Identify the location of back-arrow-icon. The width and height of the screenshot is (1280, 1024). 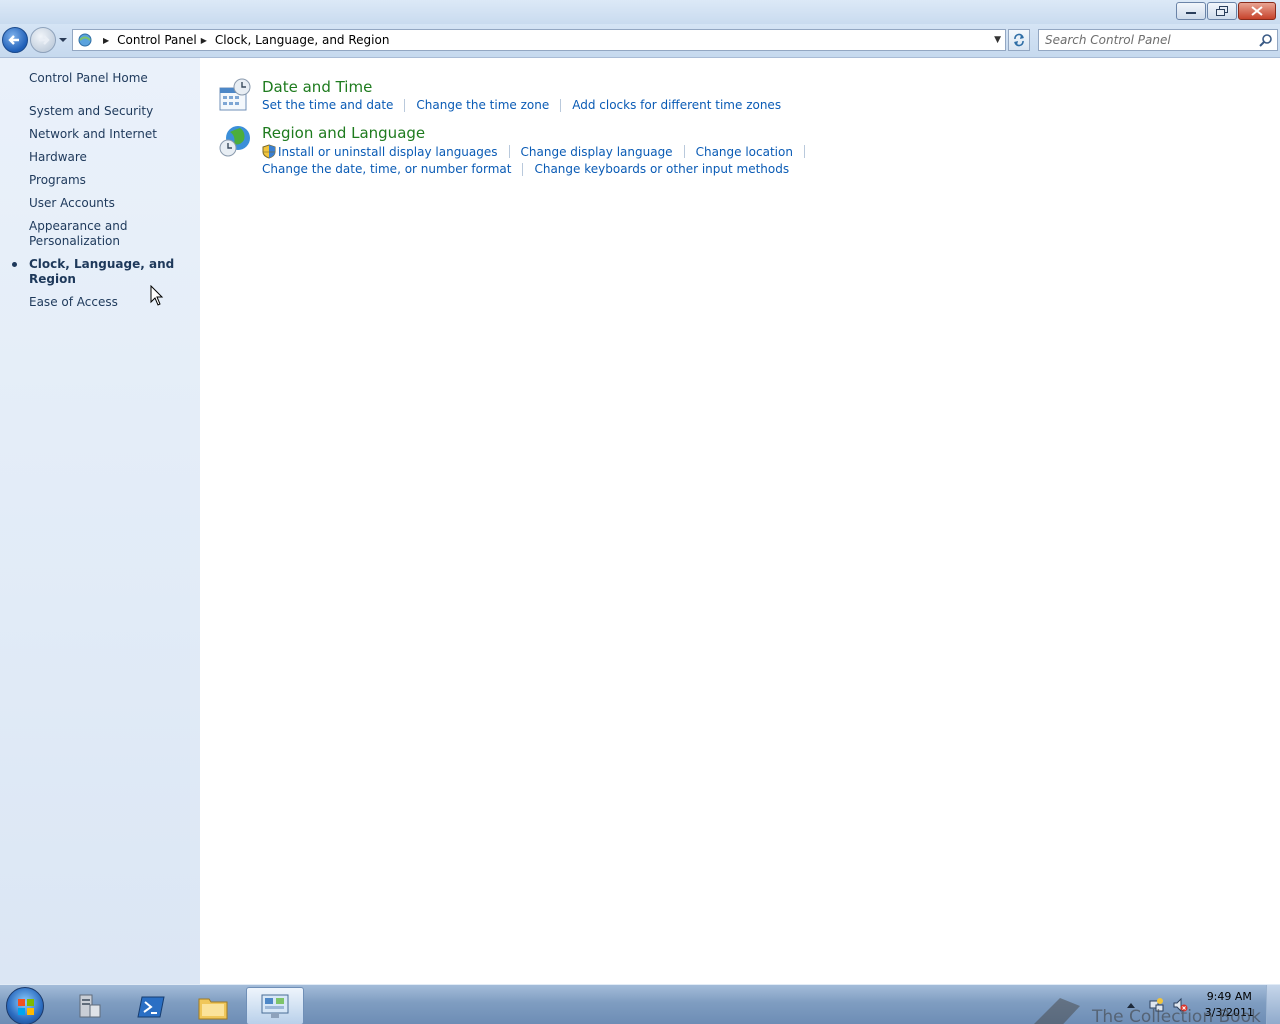
(13, 40).